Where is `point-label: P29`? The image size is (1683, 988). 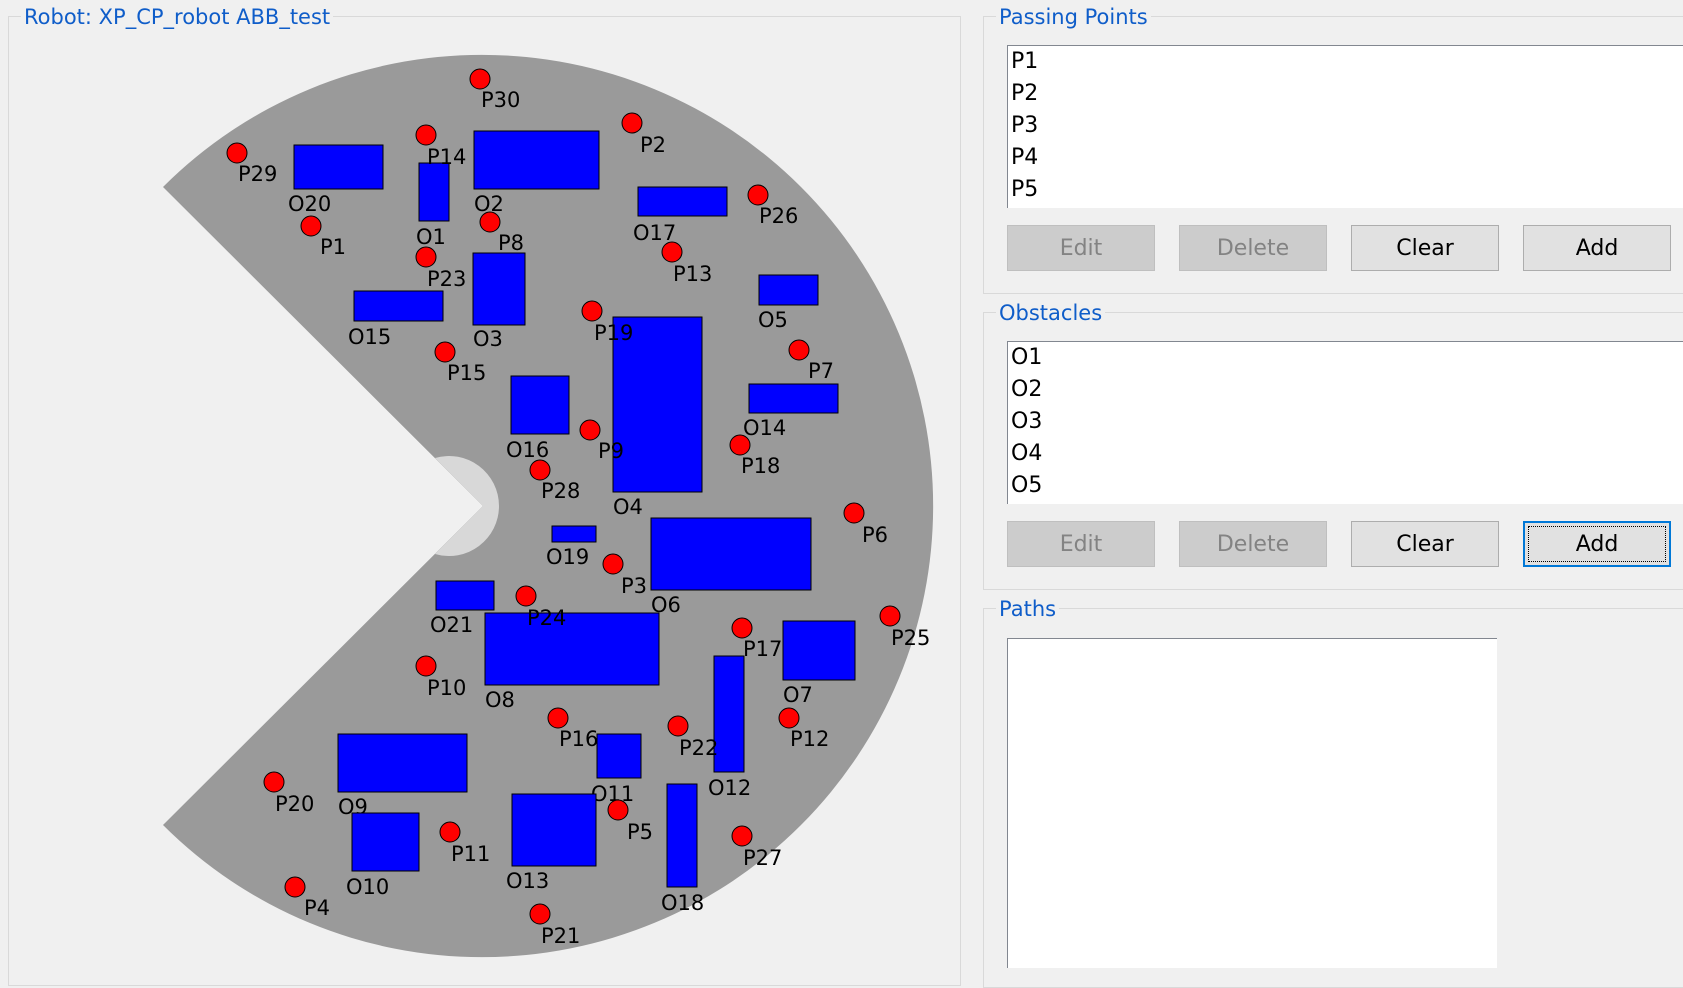 point-label: P29 is located at coordinates (257, 174).